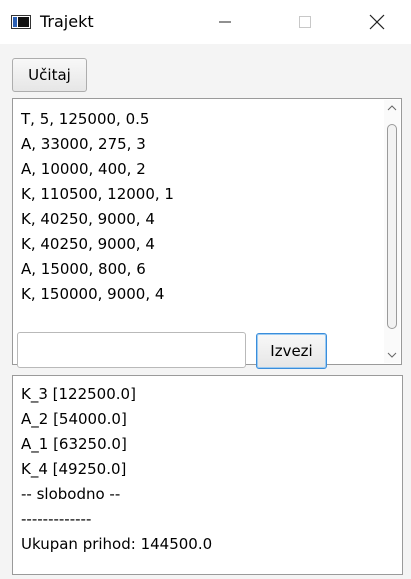  I want to click on list-item: K, 110500, 12000, 1, so click(201, 194).